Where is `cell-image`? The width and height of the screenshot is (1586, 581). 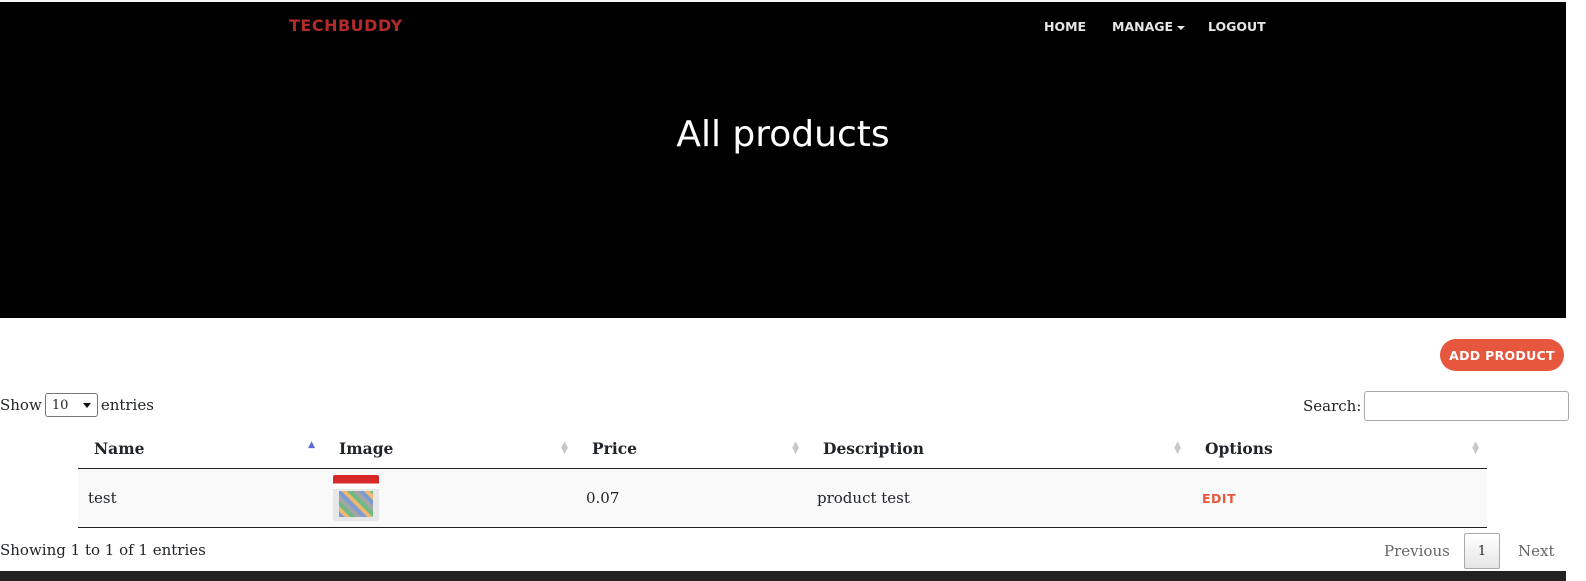 cell-image is located at coordinates (449, 498).